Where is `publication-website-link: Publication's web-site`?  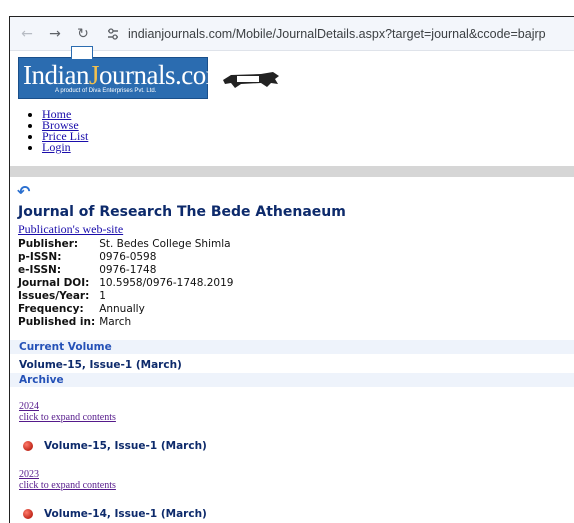
publication-website-link: Publication's web-site is located at coordinates (70, 229).